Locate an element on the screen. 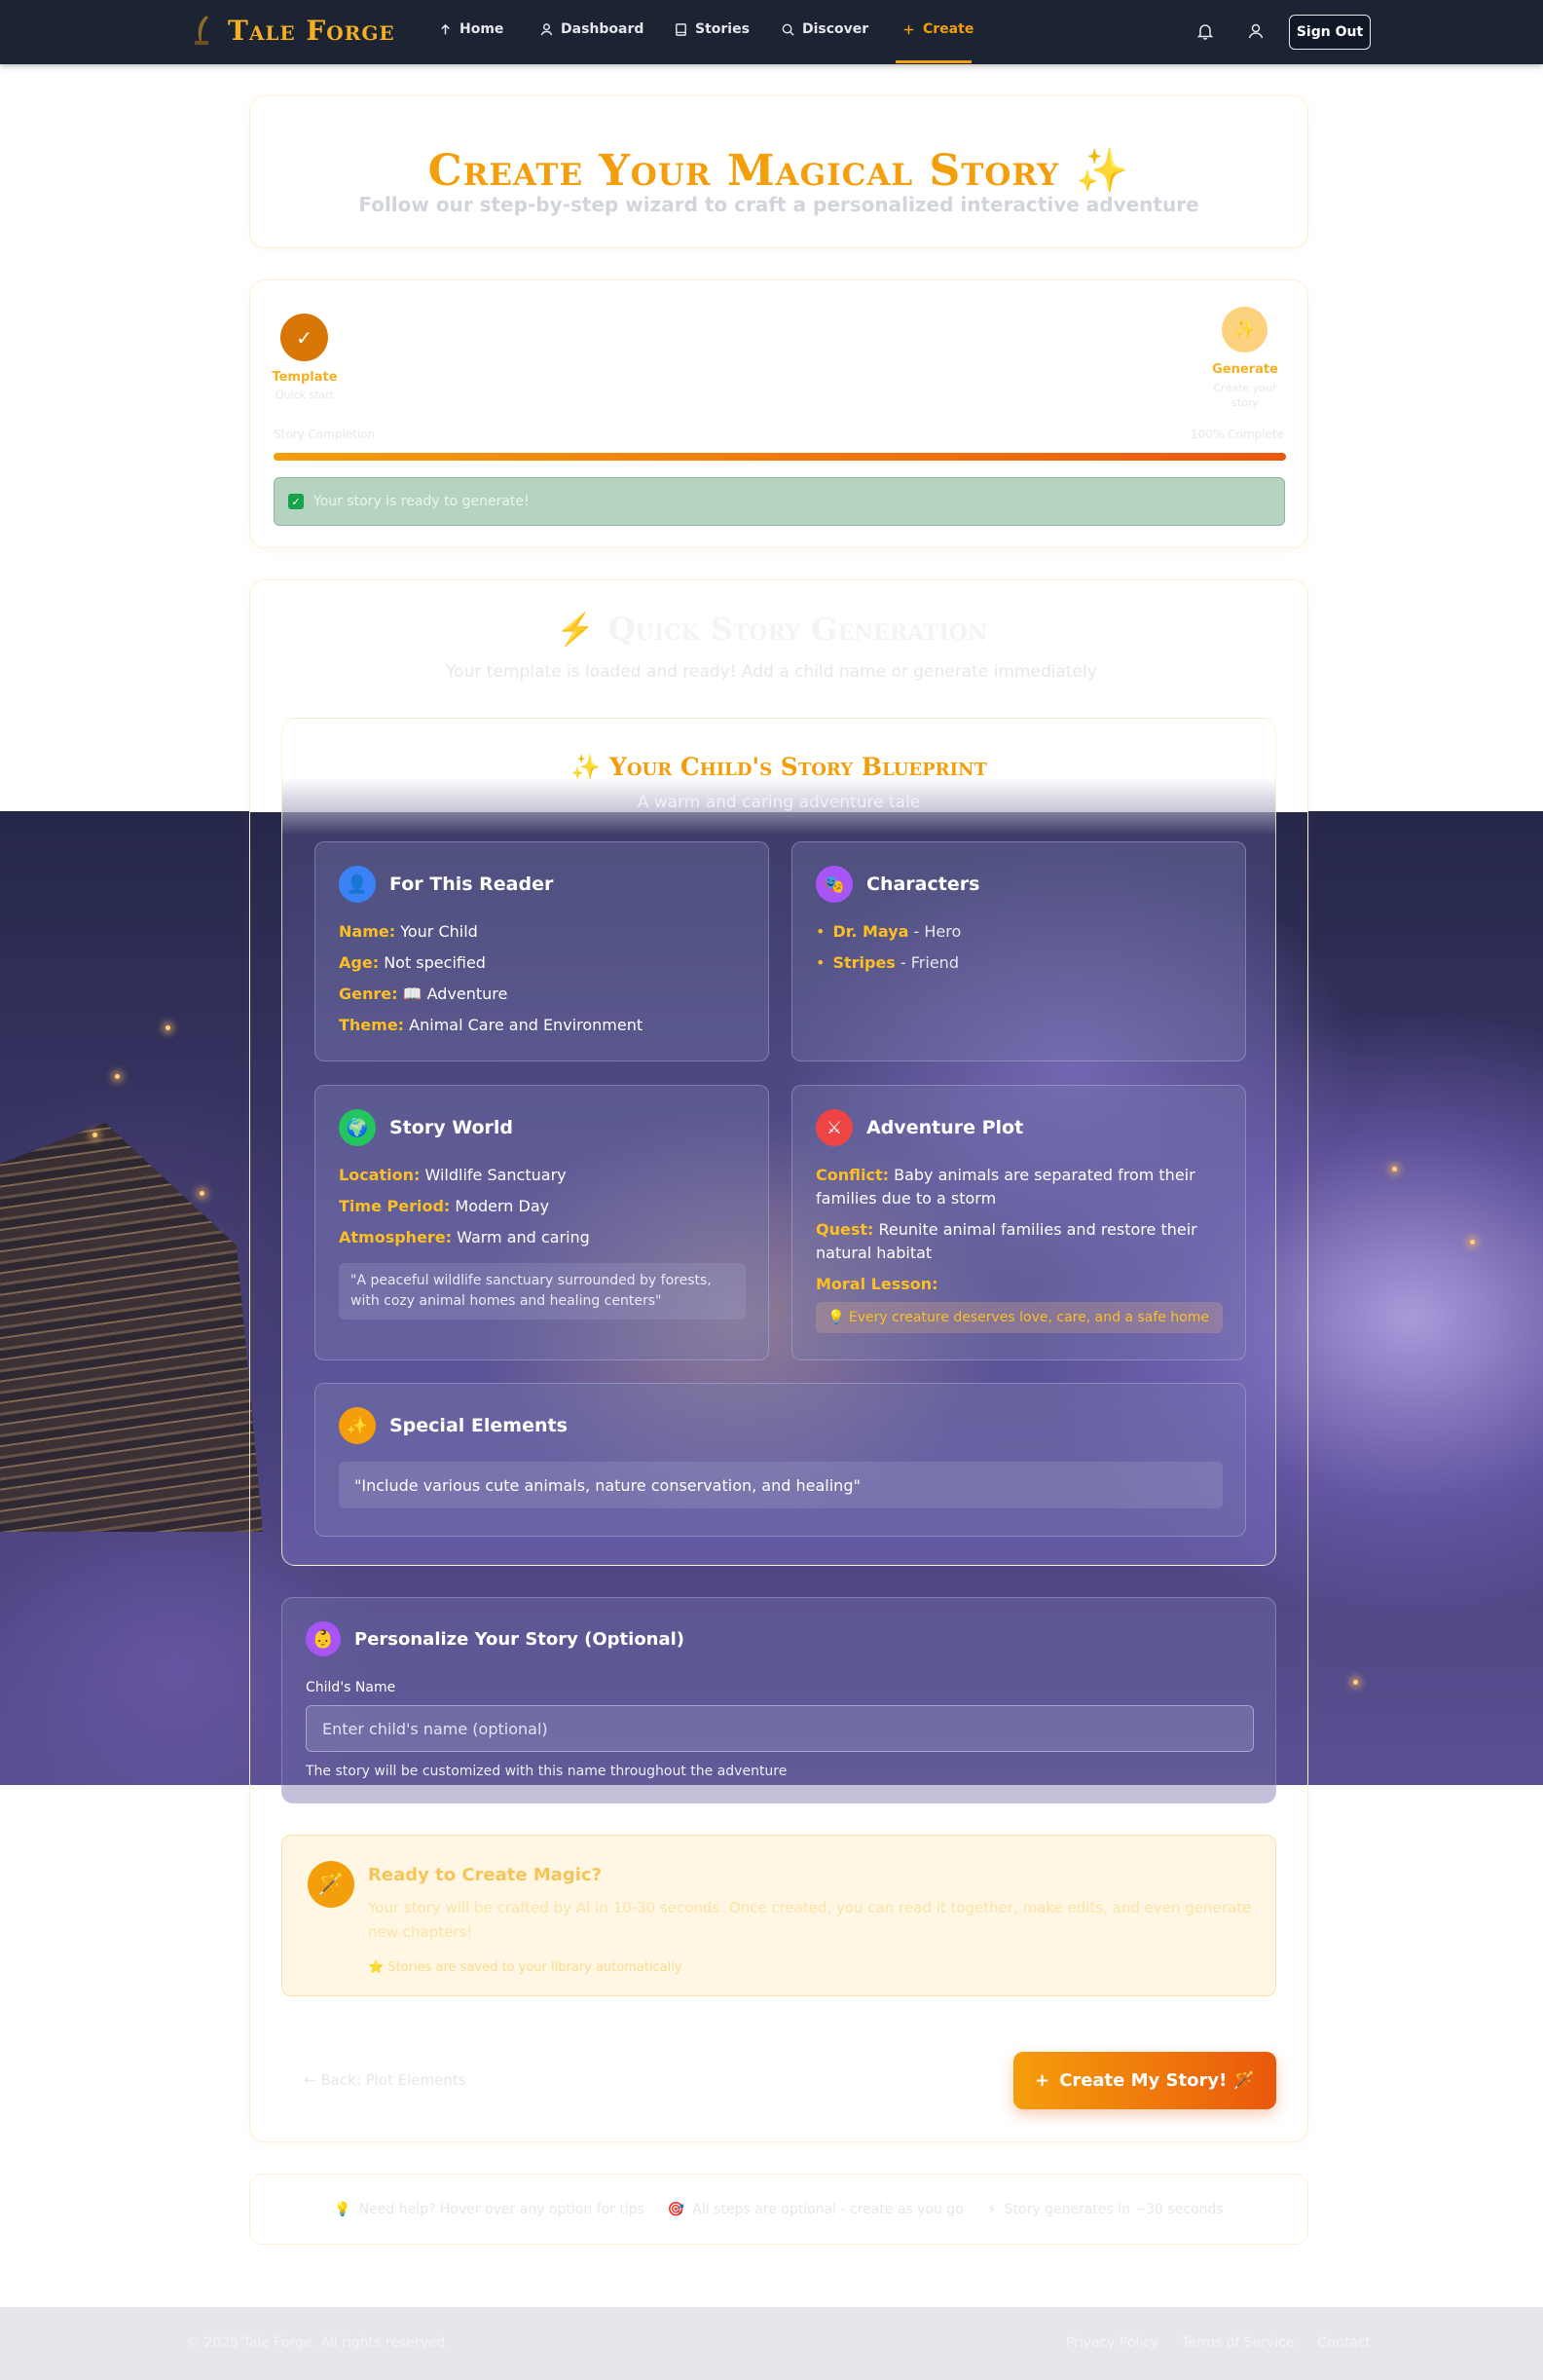 This screenshot has height=2380, width=1543. person-icon: 👤 is located at coordinates (357, 884).